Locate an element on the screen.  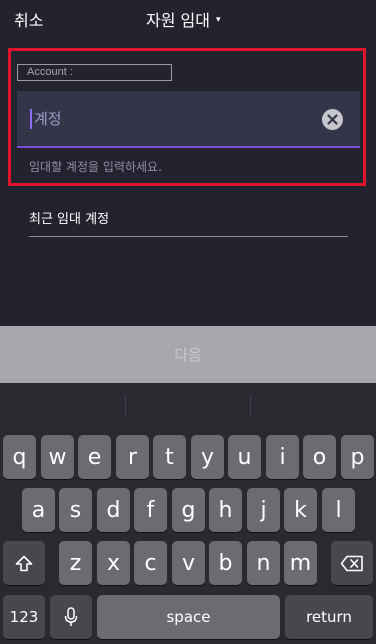
key-g: g is located at coordinates (188, 510).